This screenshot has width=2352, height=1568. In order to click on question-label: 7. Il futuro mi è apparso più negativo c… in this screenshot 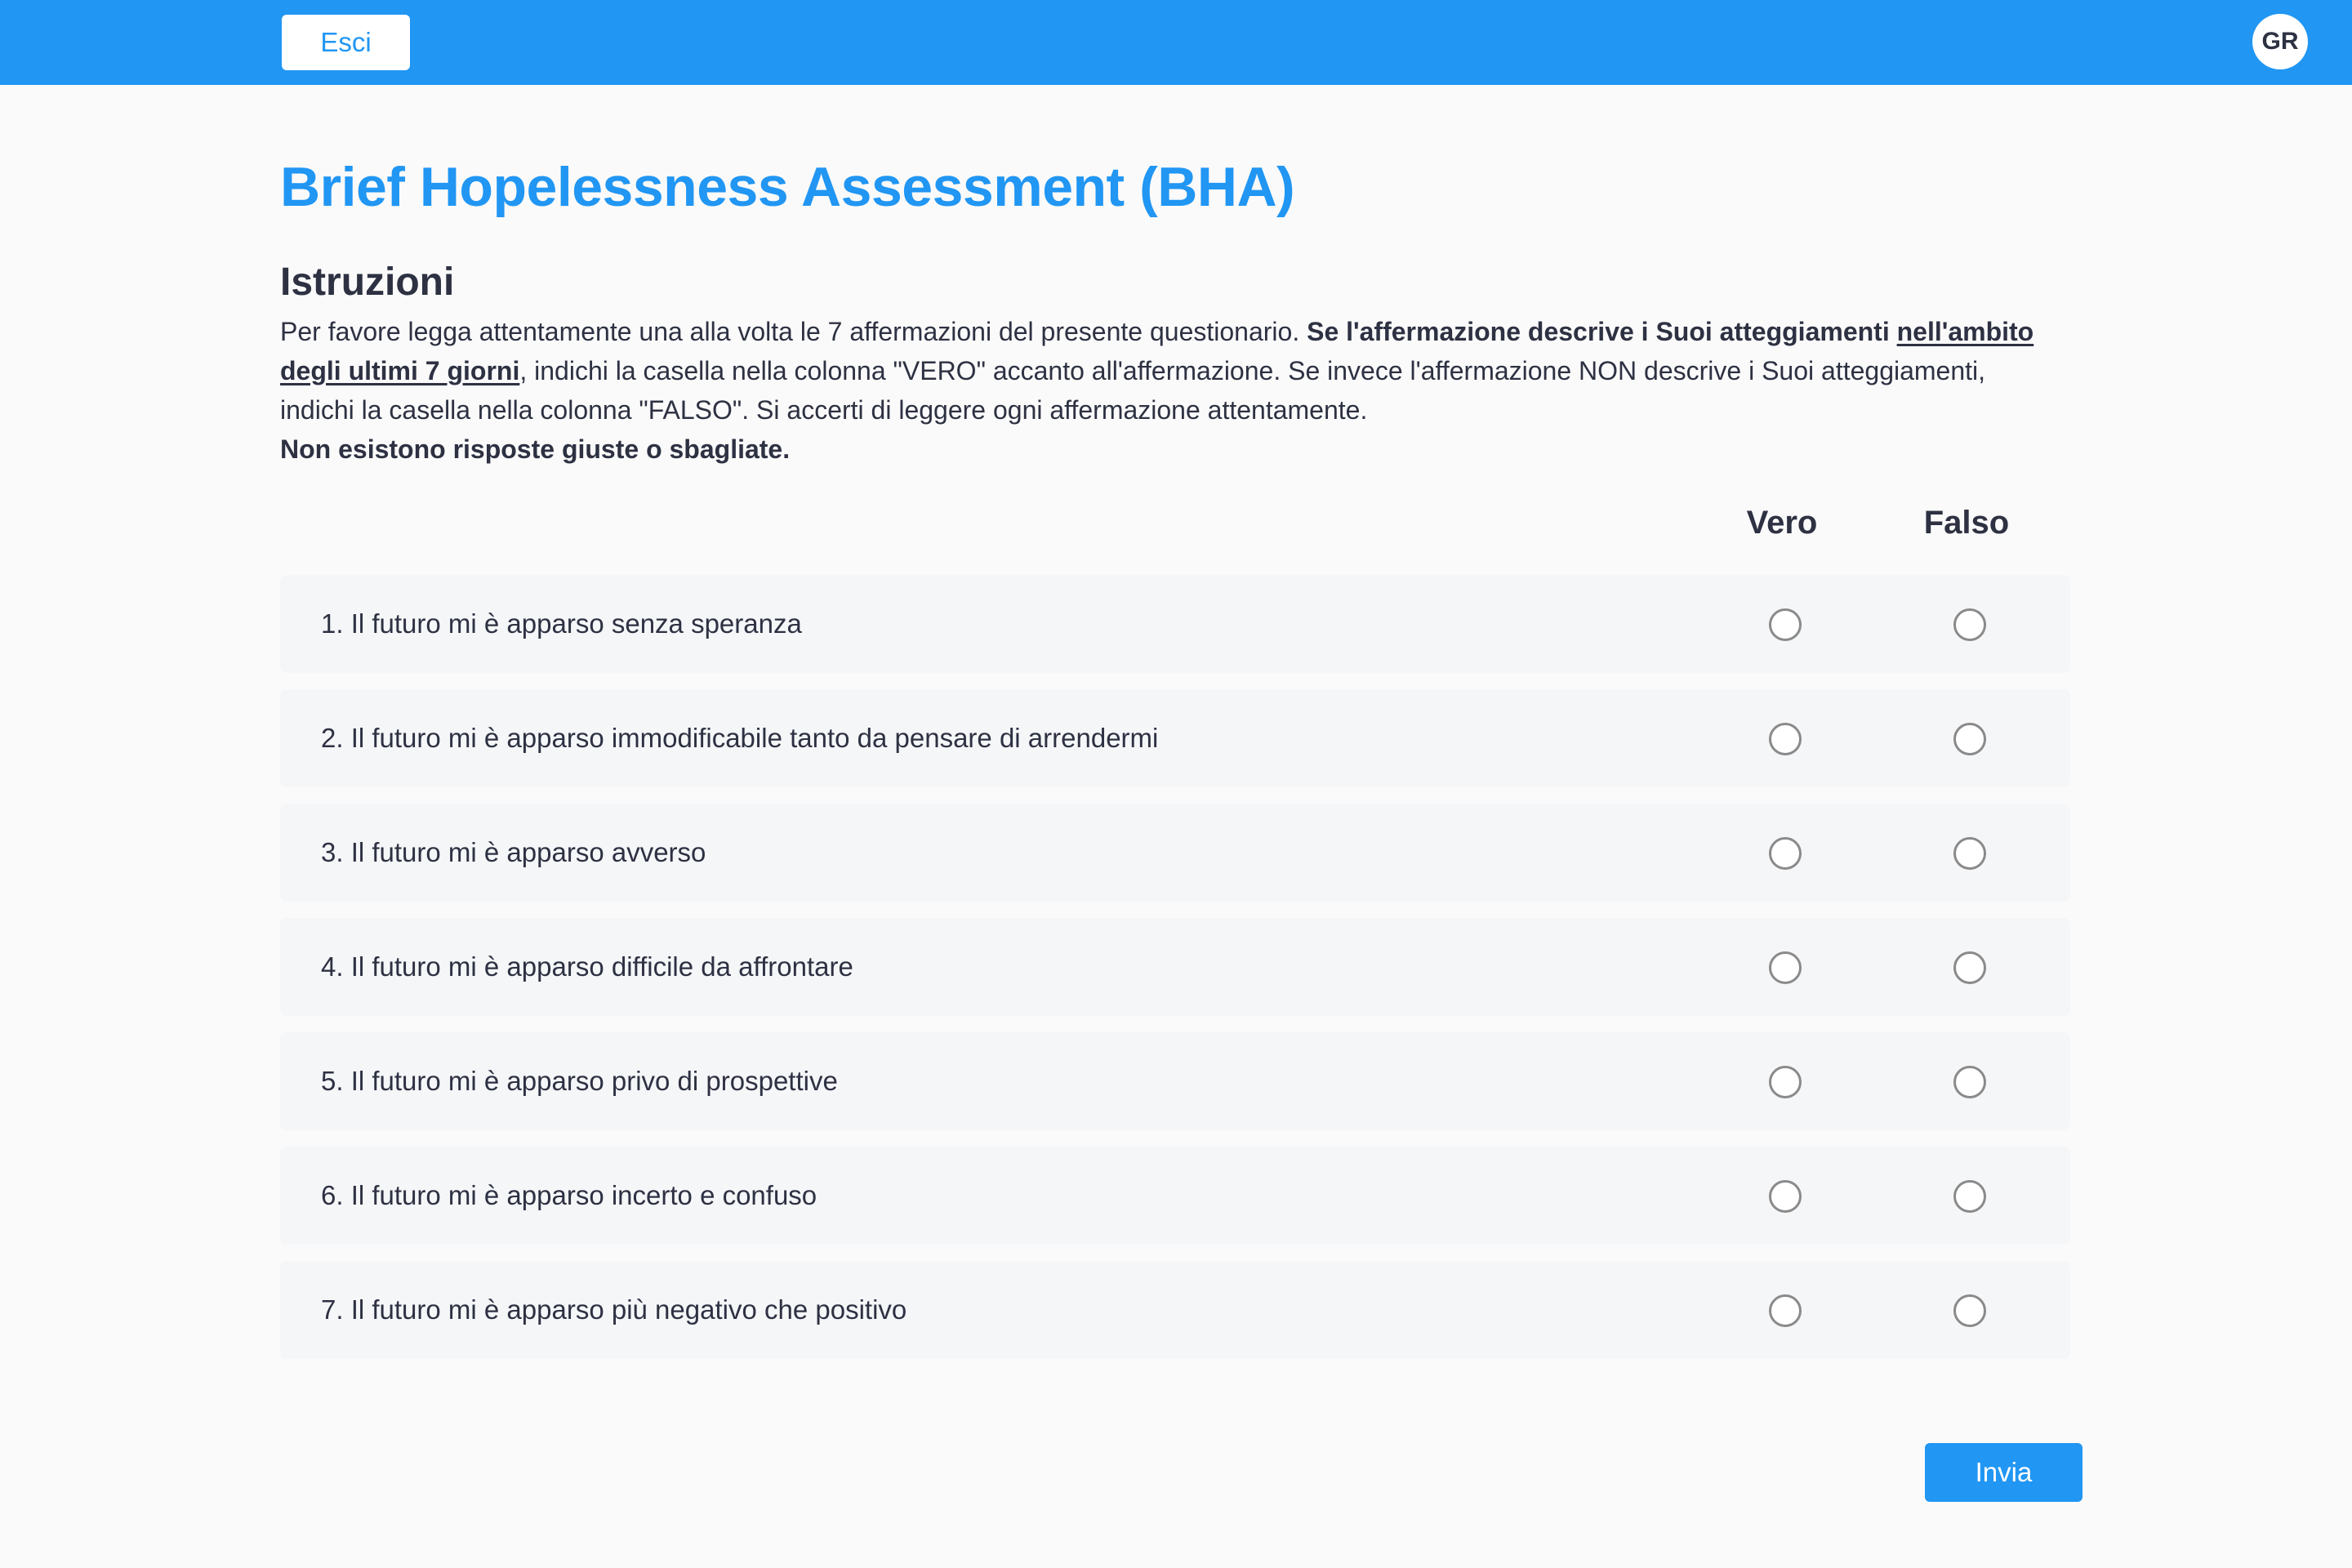, I will do `click(614, 1309)`.